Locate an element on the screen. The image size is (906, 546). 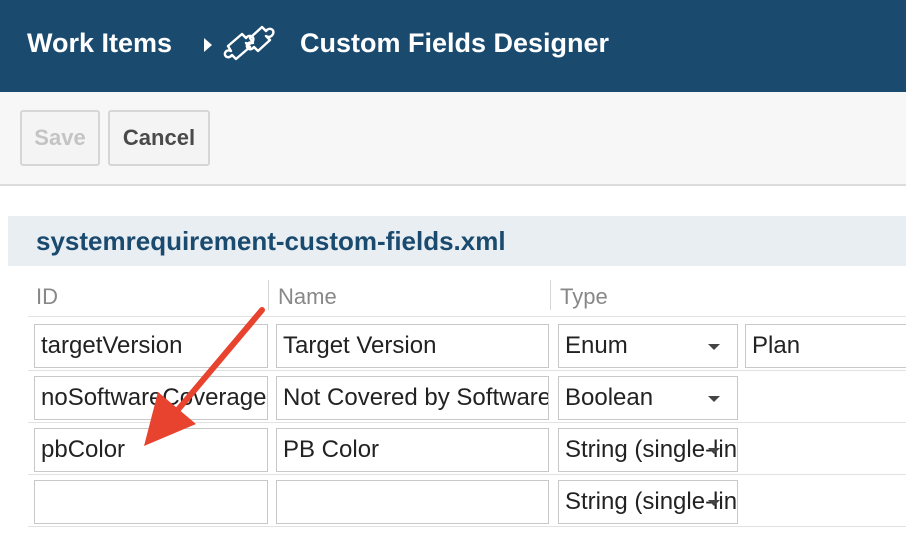
breadcrumb-work-items: Work Items is located at coordinates (99, 43).